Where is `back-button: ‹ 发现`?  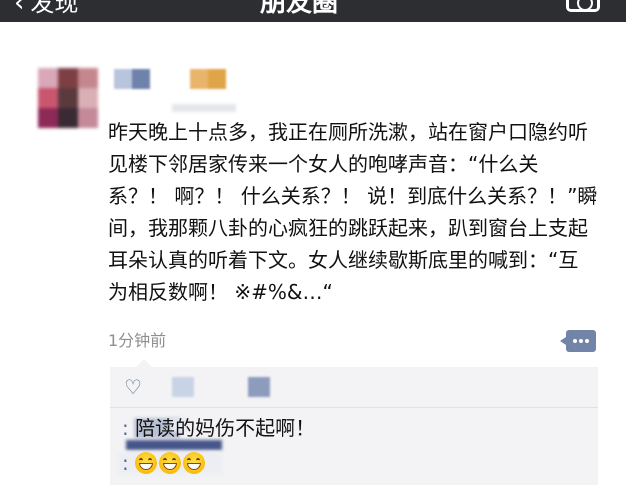 back-button: ‹ 发现 is located at coordinates (46, 8).